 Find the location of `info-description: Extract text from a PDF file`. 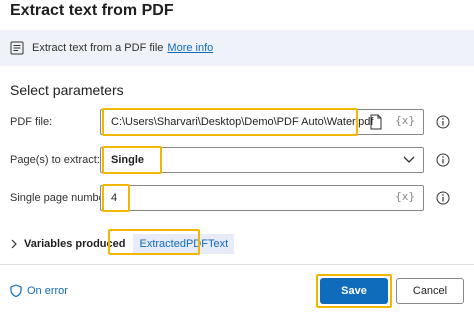

info-description: Extract text from a PDF file is located at coordinates (98, 48).